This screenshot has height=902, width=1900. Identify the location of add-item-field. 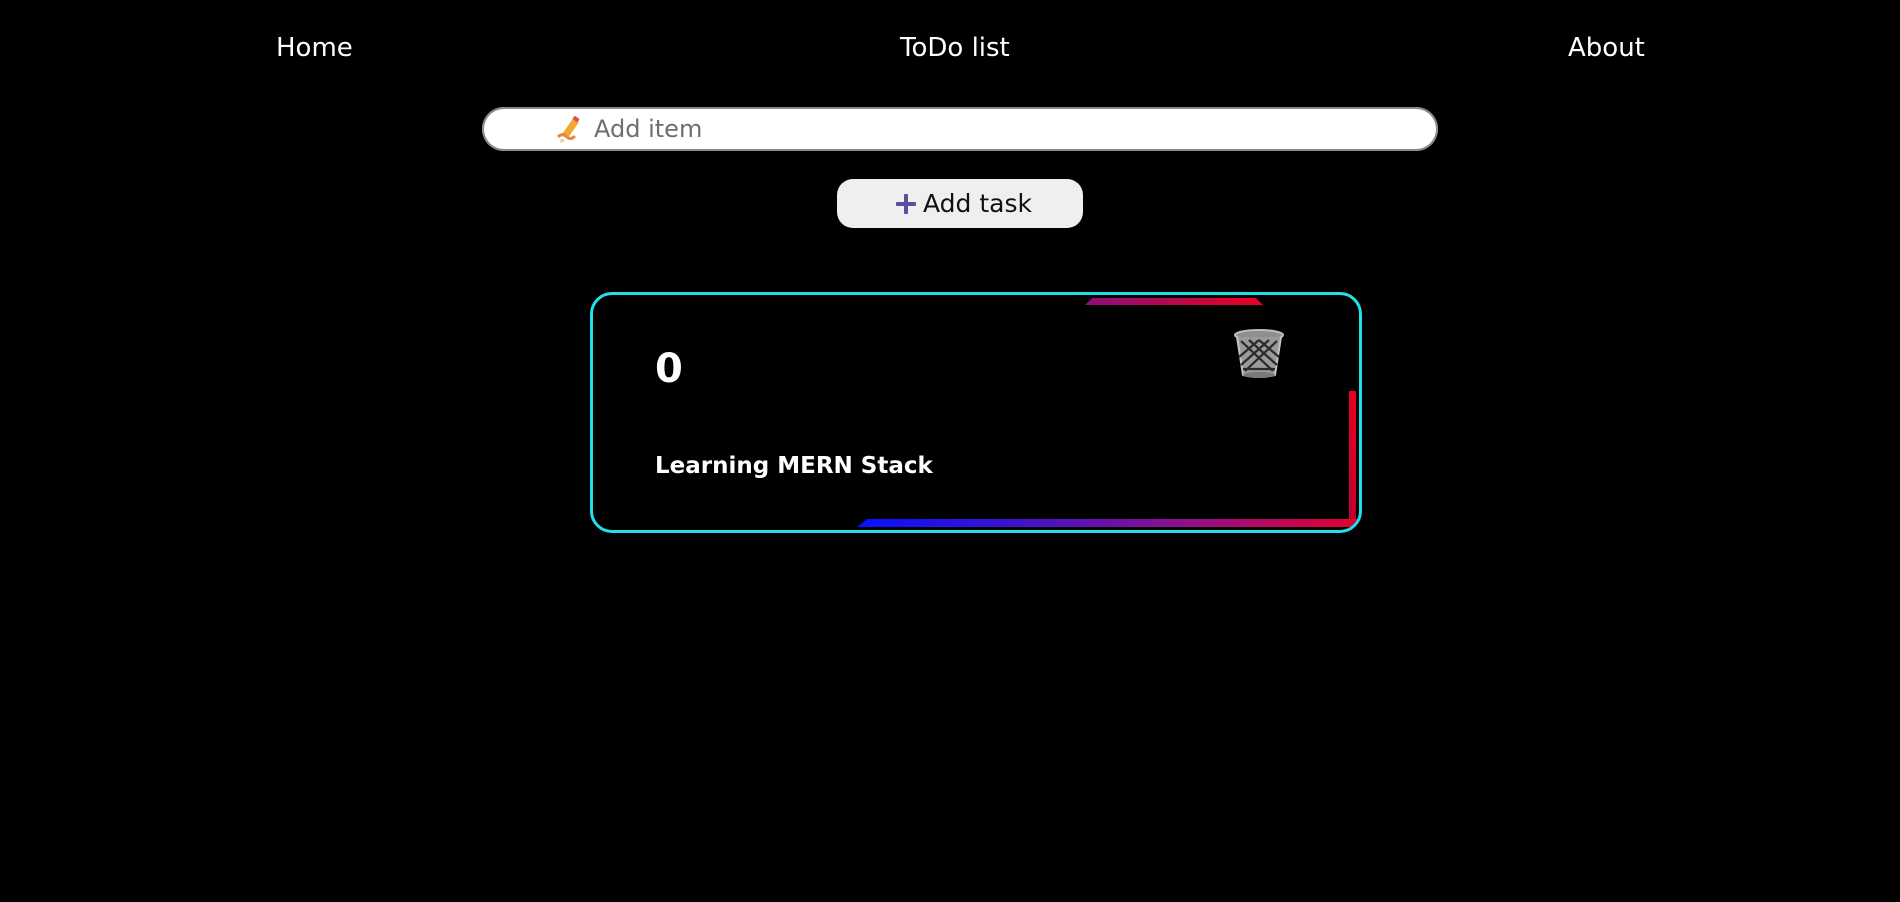
(960, 129).